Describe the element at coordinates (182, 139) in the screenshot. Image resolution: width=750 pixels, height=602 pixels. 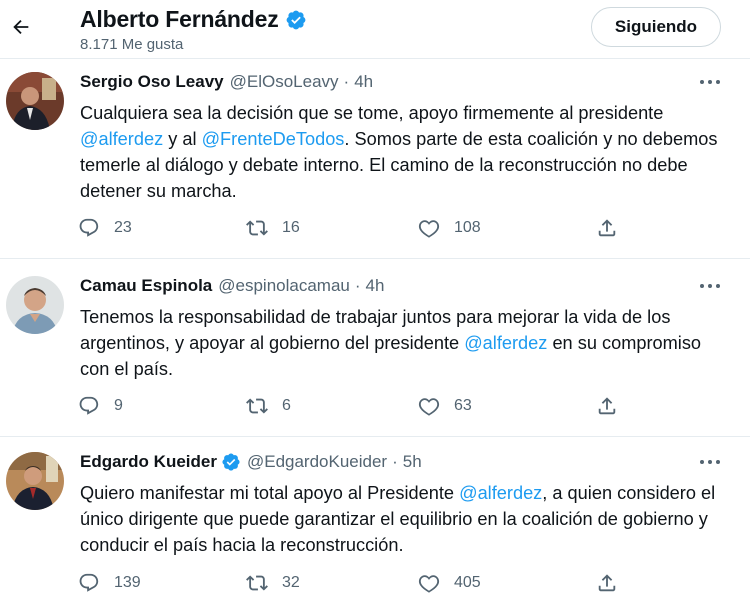
I see `text-segment: y al` at that location.